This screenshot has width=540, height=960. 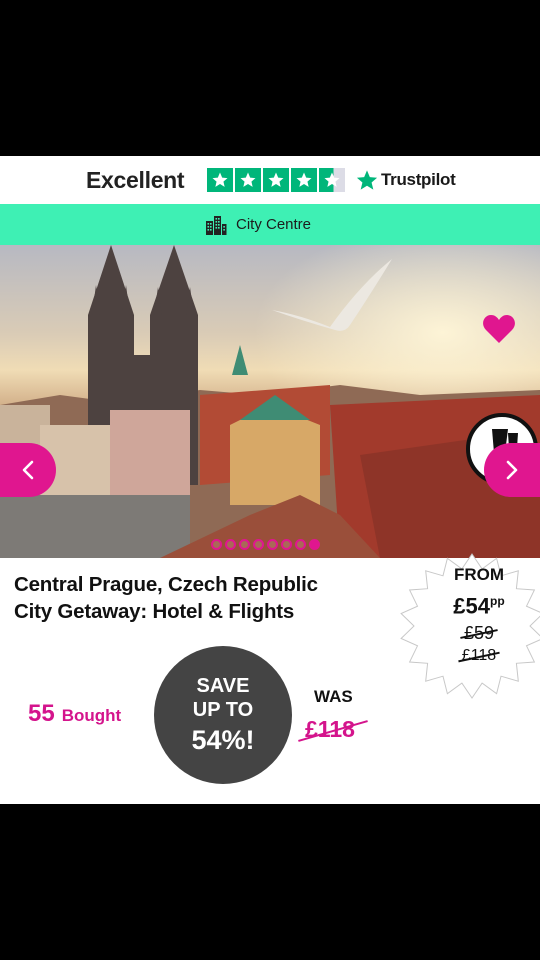 What do you see at coordinates (166, 584) in the screenshot?
I see `deal-title-line1: Central Prague, Czech Republic` at bounding box center [166, 584].